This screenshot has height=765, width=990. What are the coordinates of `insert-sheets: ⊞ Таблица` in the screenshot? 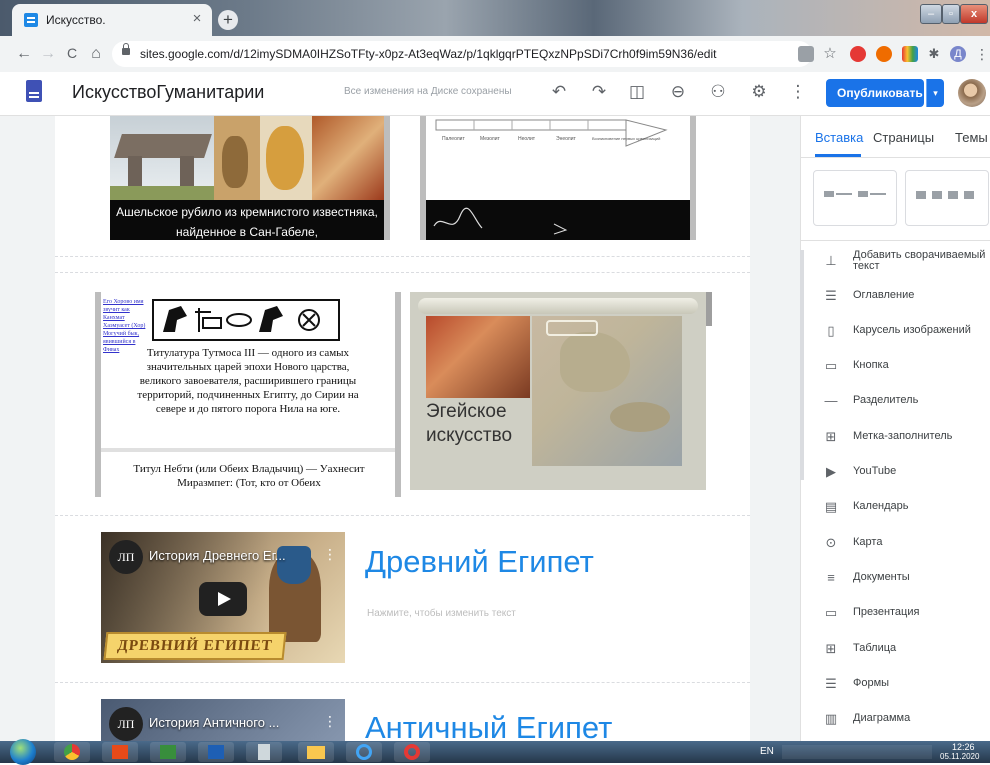 It's located at (895, 649).